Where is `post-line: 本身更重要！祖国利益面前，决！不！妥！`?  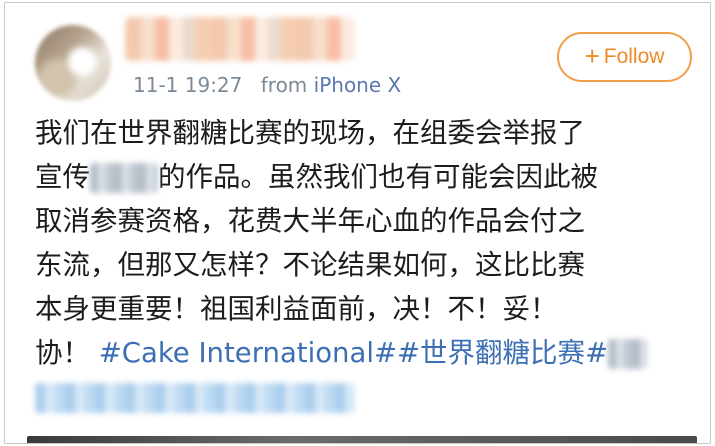
post-line: 本身更重要！祖国利益面前，决！不！妥！ is located at coordinates (296, 309).